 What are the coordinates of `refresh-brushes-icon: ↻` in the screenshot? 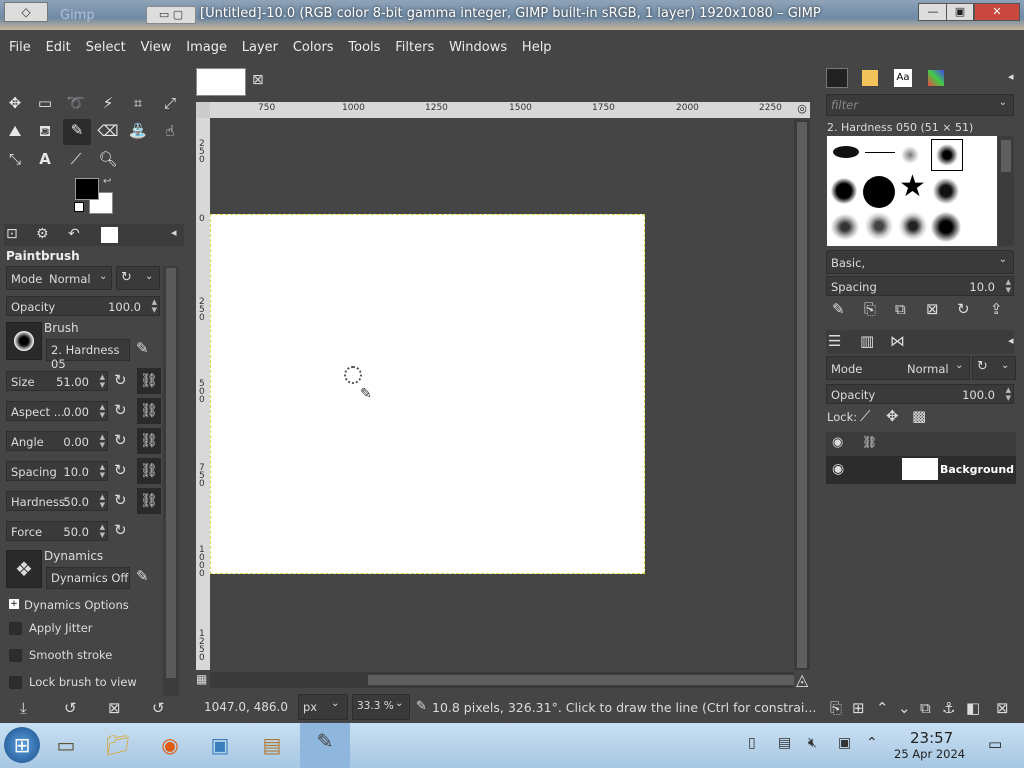 It's located at (963, 309).